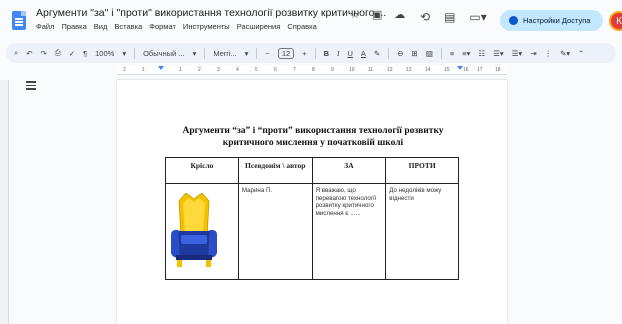  Describe the element at coordinates (548, 53) in the screenshot. I see `more-icon: ⋮` at that location.